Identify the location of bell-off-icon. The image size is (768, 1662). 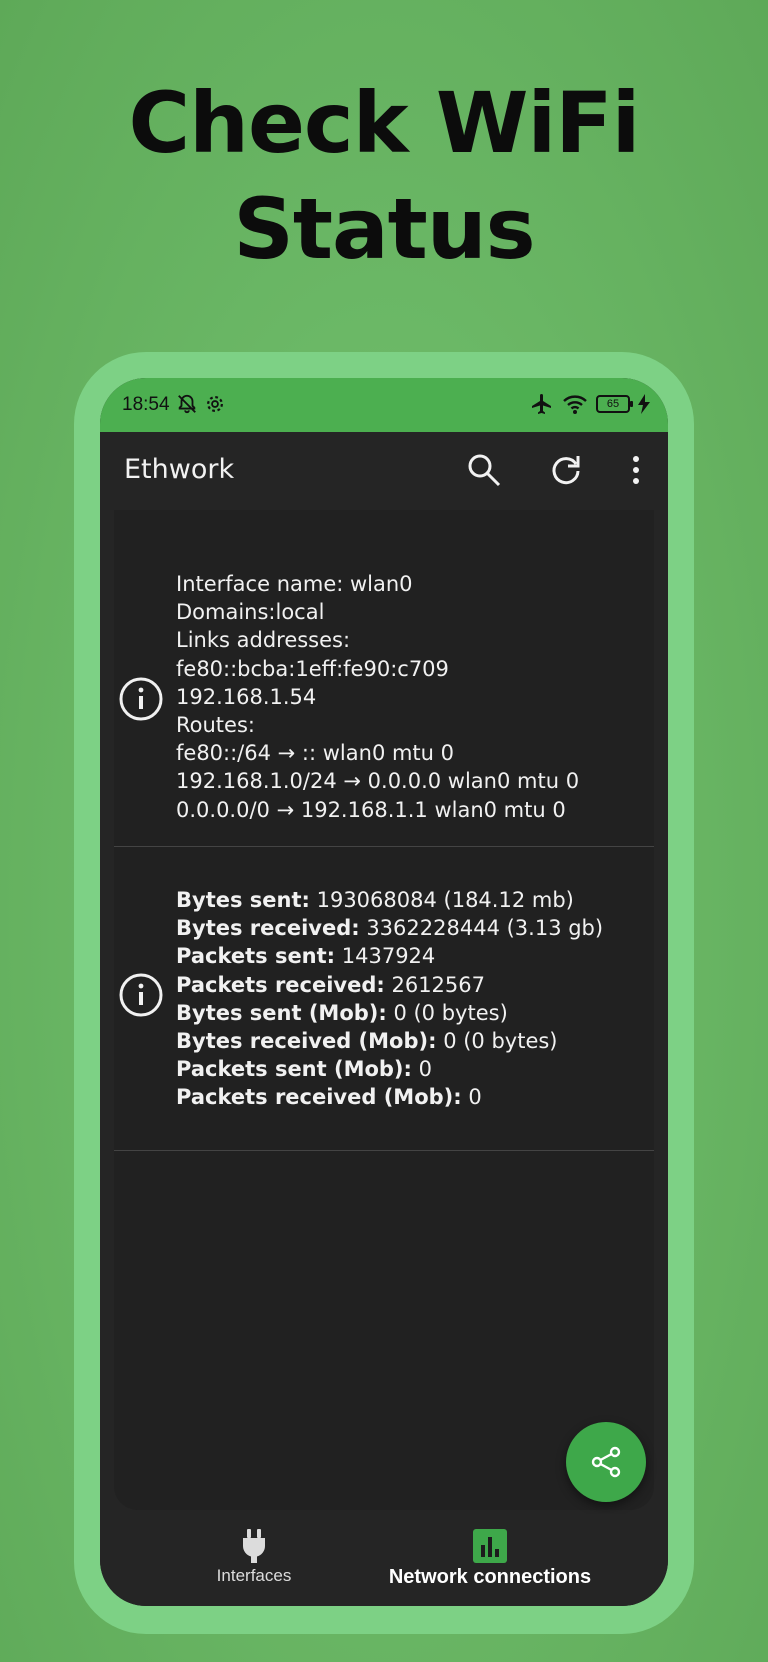
(187, 404).